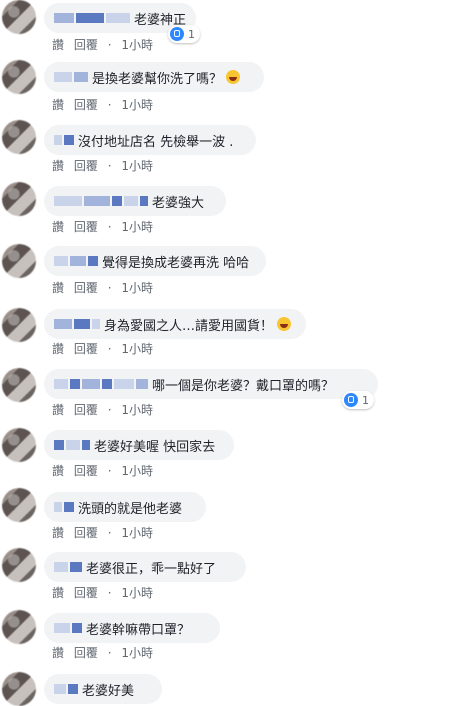 This screenshot has width=454, height=706. What do you see at coordinates (176, 263) in the screenshot?
I see `comment-text: 覺得是換成老婆再洗 哈哈` at bounding box center [176, 263].